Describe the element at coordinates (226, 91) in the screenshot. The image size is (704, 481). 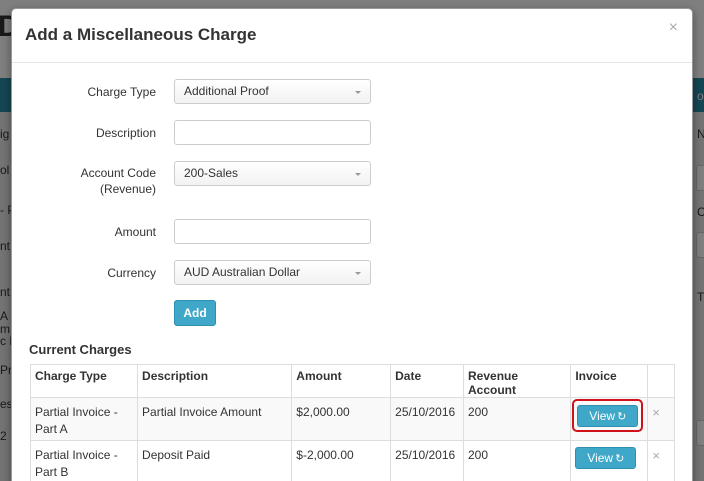
I see `charge-type-value: Additional Proof` at that location.